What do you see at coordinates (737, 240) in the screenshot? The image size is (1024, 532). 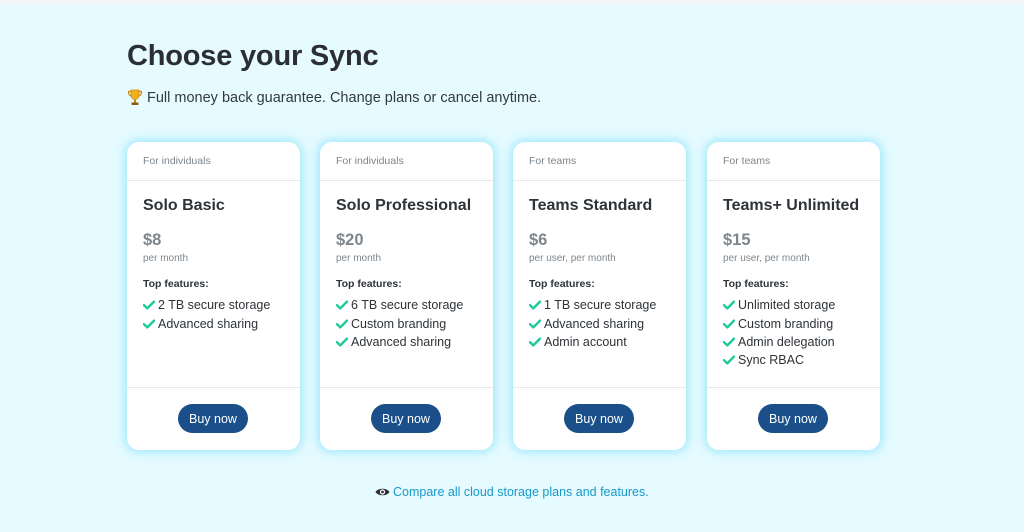 I see `plan-price: $15` at bounding box center [737, 240].